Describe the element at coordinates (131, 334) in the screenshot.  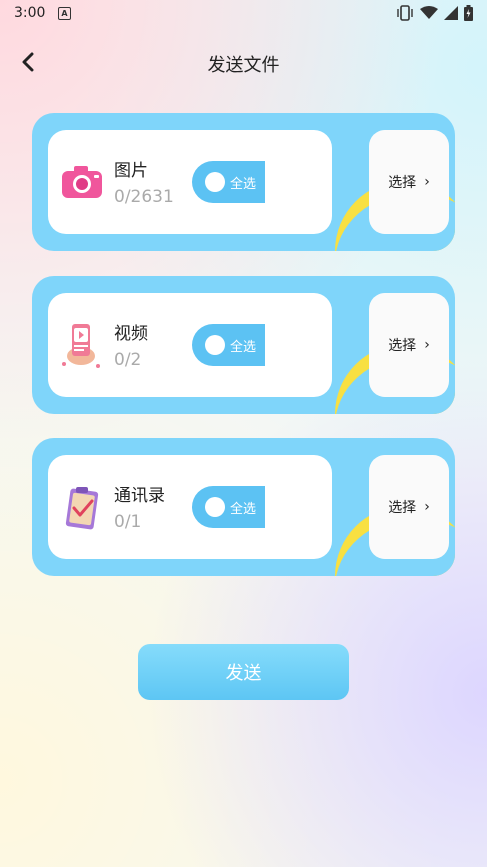
I see `category-name: 视频` at that location.